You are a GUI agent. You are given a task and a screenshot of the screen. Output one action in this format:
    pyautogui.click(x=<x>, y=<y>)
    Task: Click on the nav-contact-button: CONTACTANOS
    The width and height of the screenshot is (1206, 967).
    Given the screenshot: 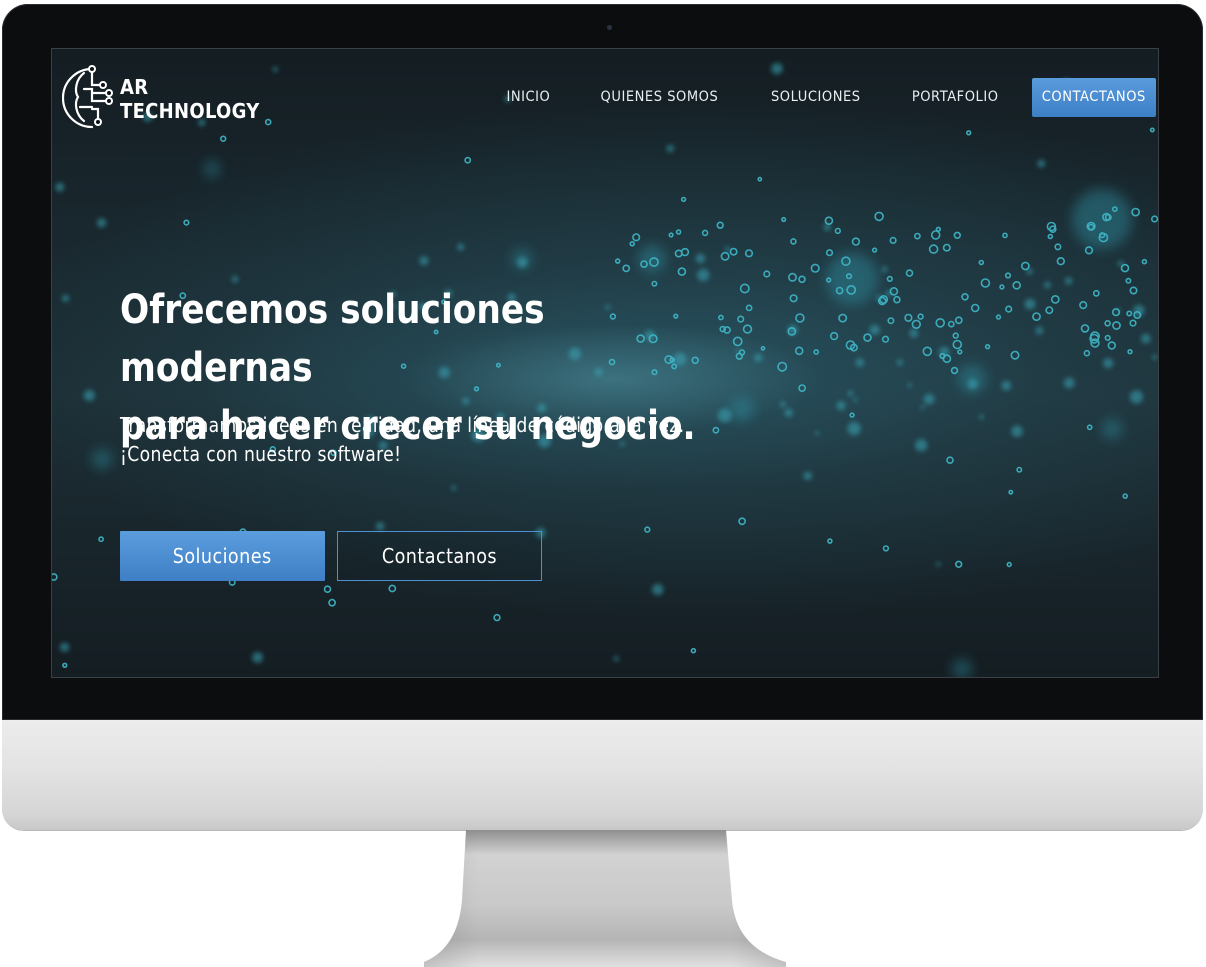 What is the action you would take?
    pyautogui.click(x=1094, y=97)
    